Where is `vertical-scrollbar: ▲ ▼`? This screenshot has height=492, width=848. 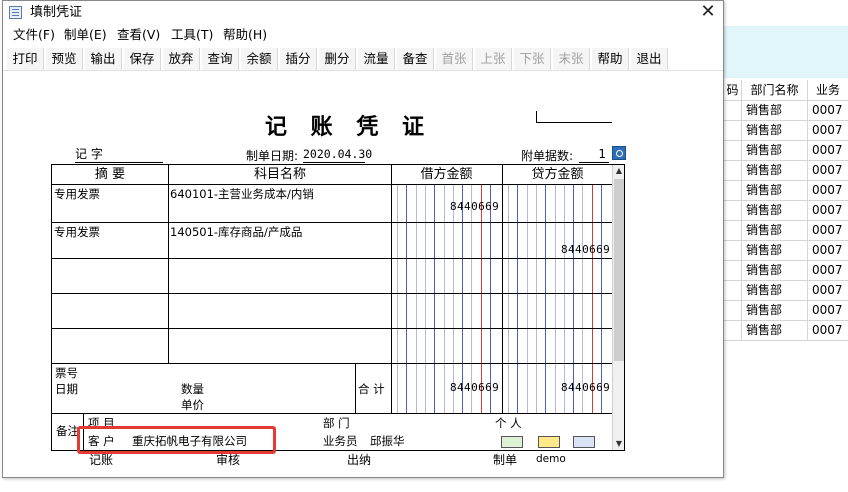 vertical-scrollbar: ▲ ▼ is located at coordinates (618, 307).